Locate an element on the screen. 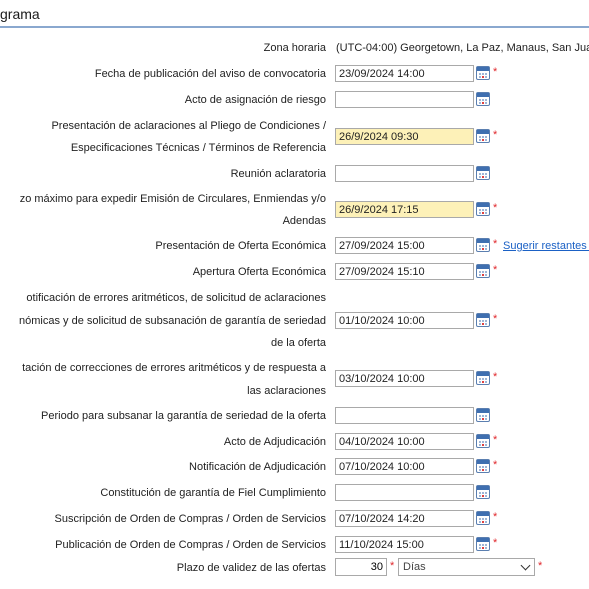 This screenshot has width=589, height=589. section-header: grama is located at coordinates (294, 14).